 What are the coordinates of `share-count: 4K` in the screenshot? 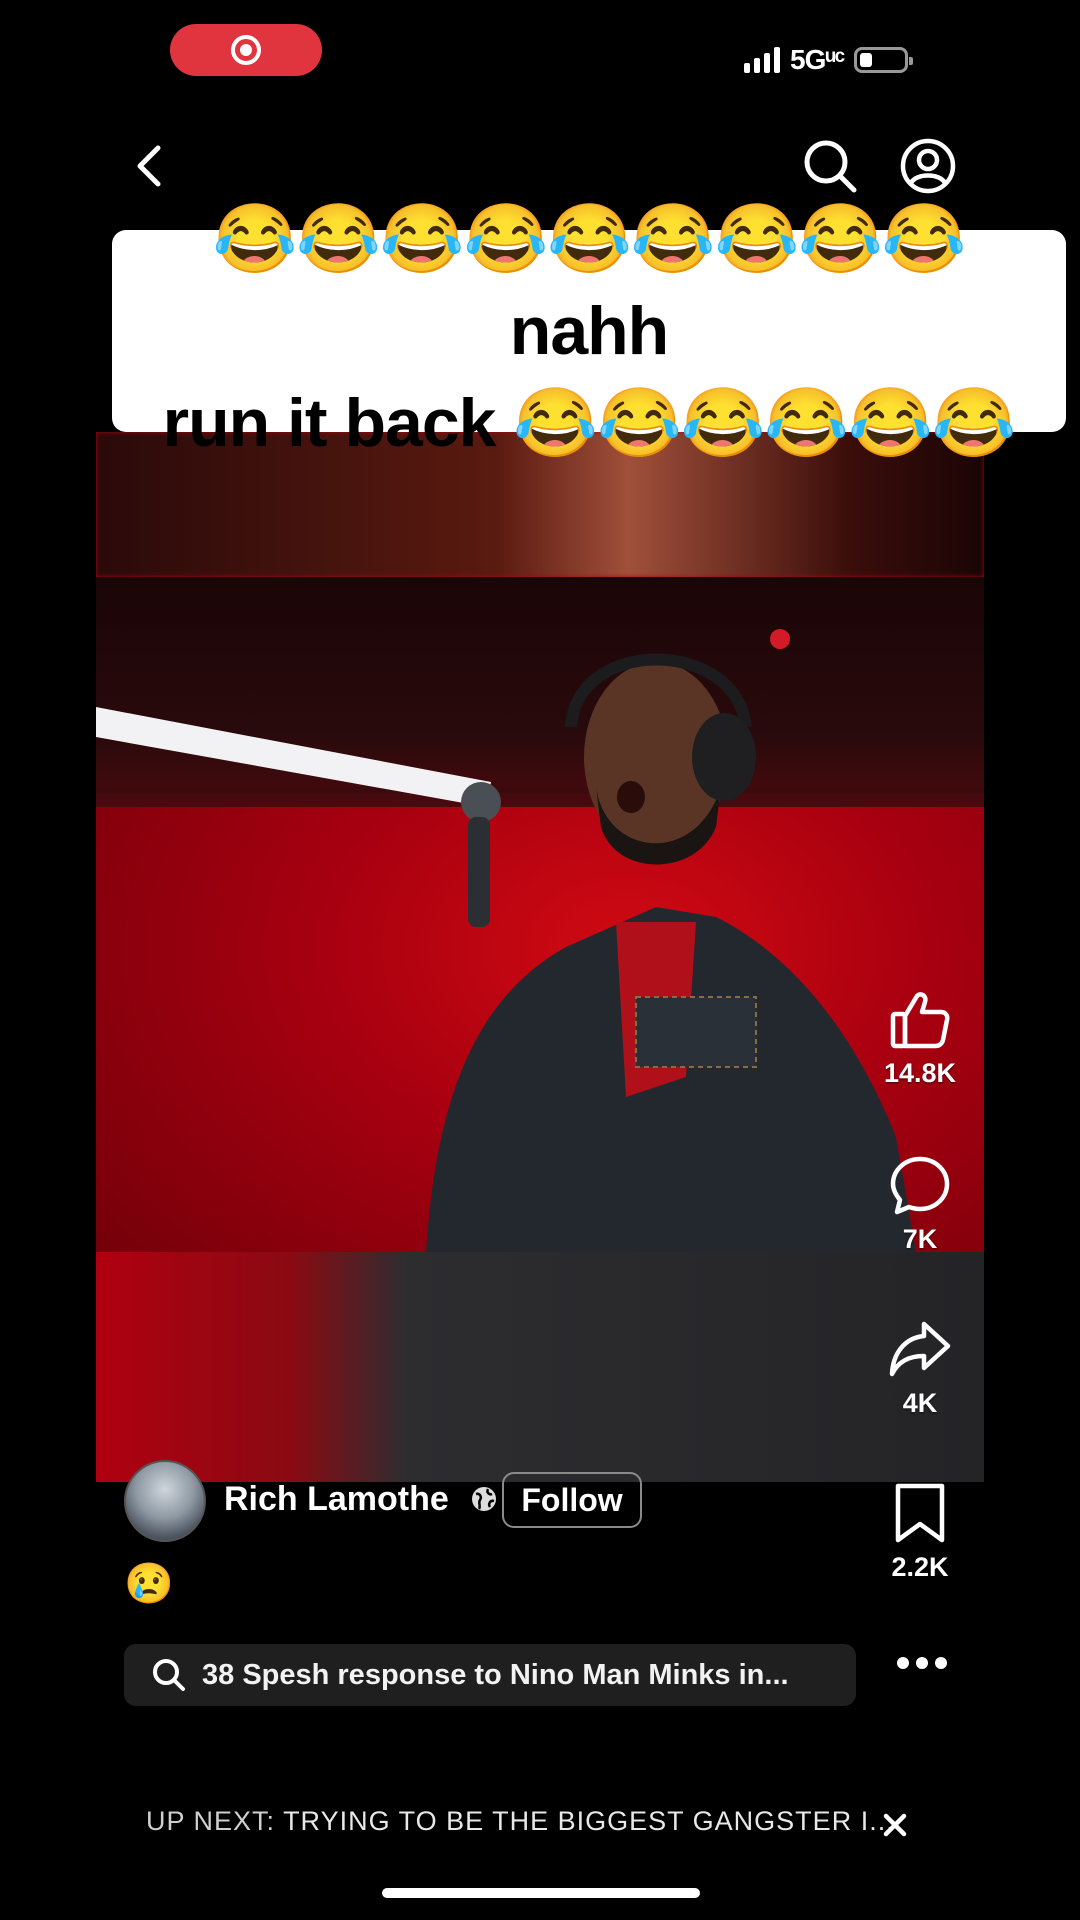 It's located at (920, 1403).